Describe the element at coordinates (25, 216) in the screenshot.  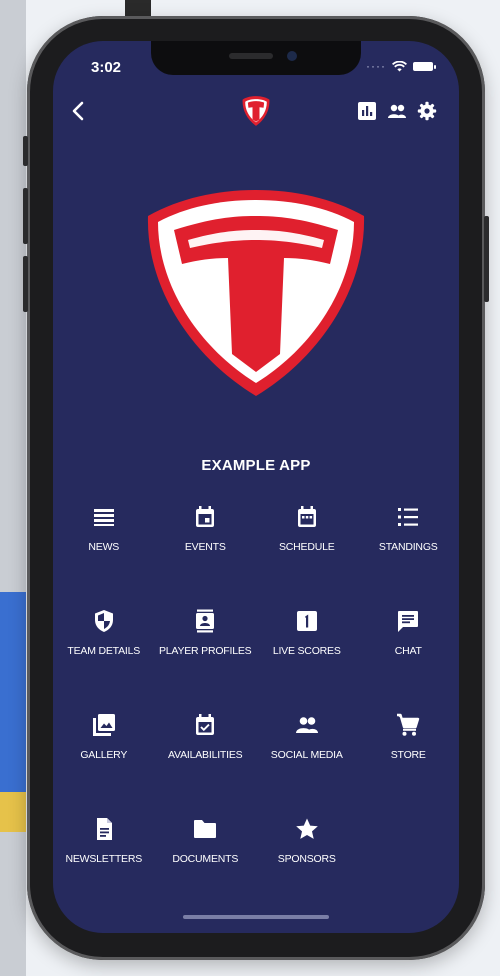
I see `volume-up-button` at that location.